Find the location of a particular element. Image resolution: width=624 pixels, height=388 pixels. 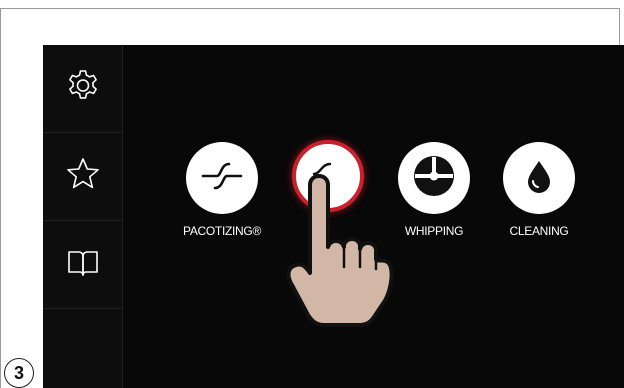

mode-selected is located at coordinates (328, 181).